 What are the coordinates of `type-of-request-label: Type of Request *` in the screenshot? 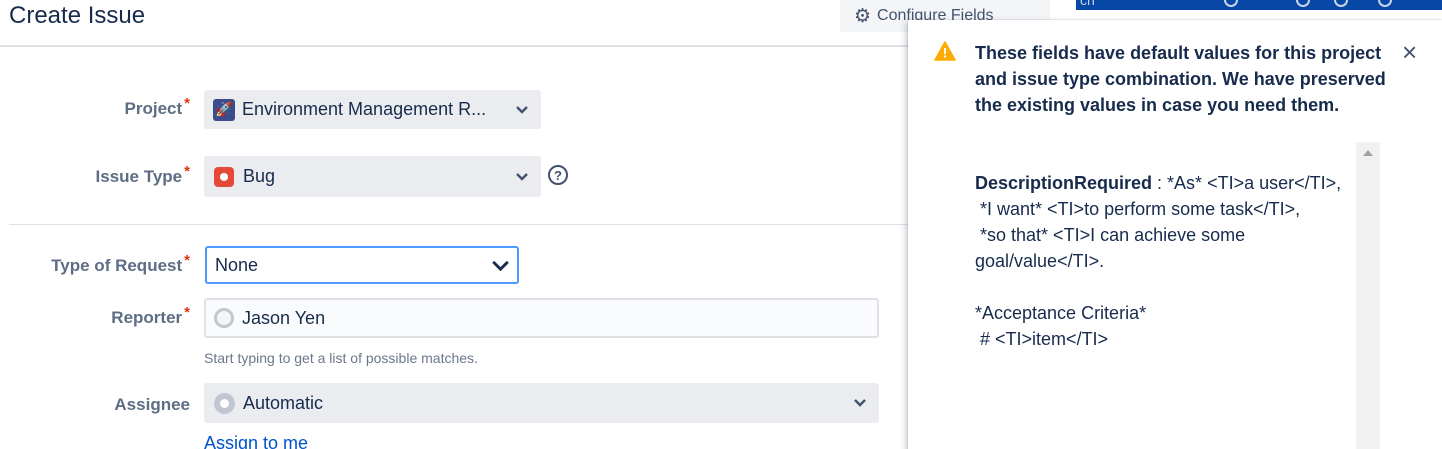 It's located at (120, 263).